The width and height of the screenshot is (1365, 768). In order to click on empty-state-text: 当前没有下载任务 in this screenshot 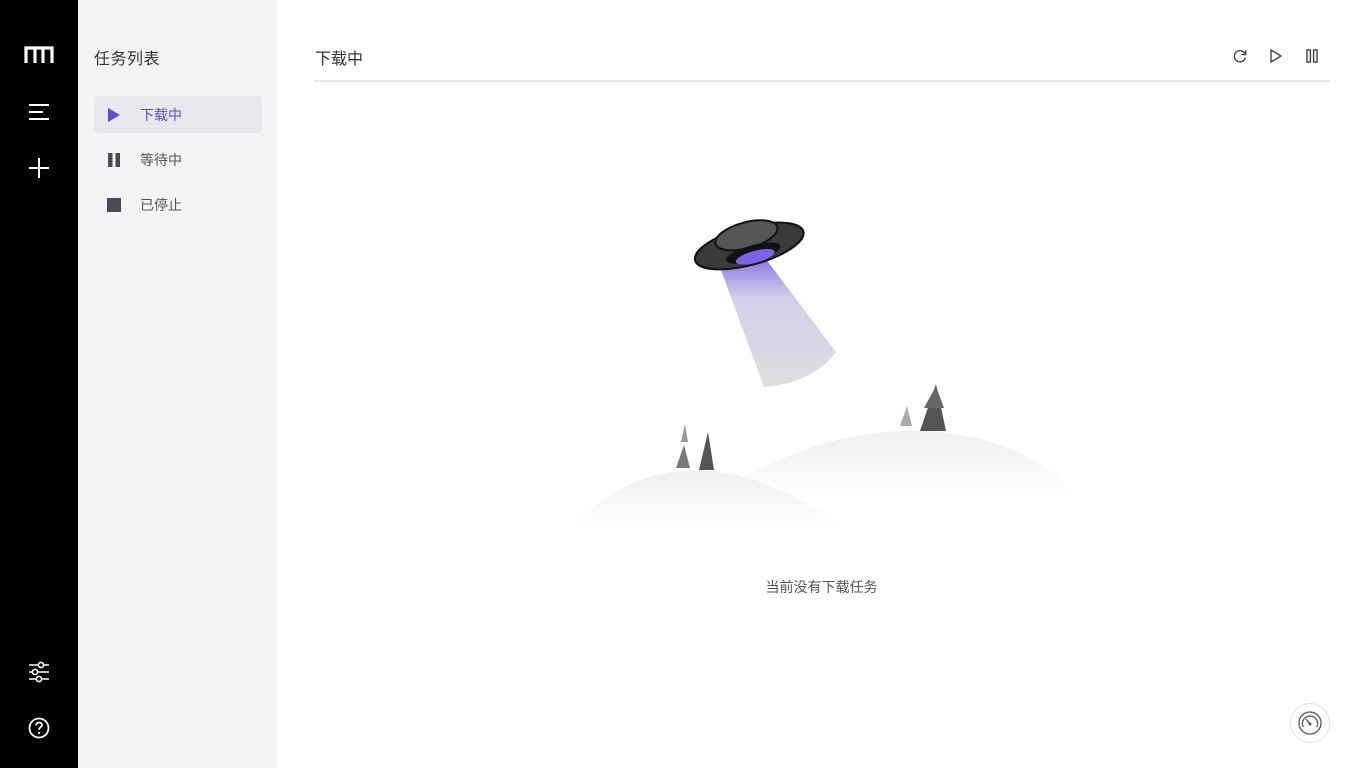, I will do `click(821, 588)`.